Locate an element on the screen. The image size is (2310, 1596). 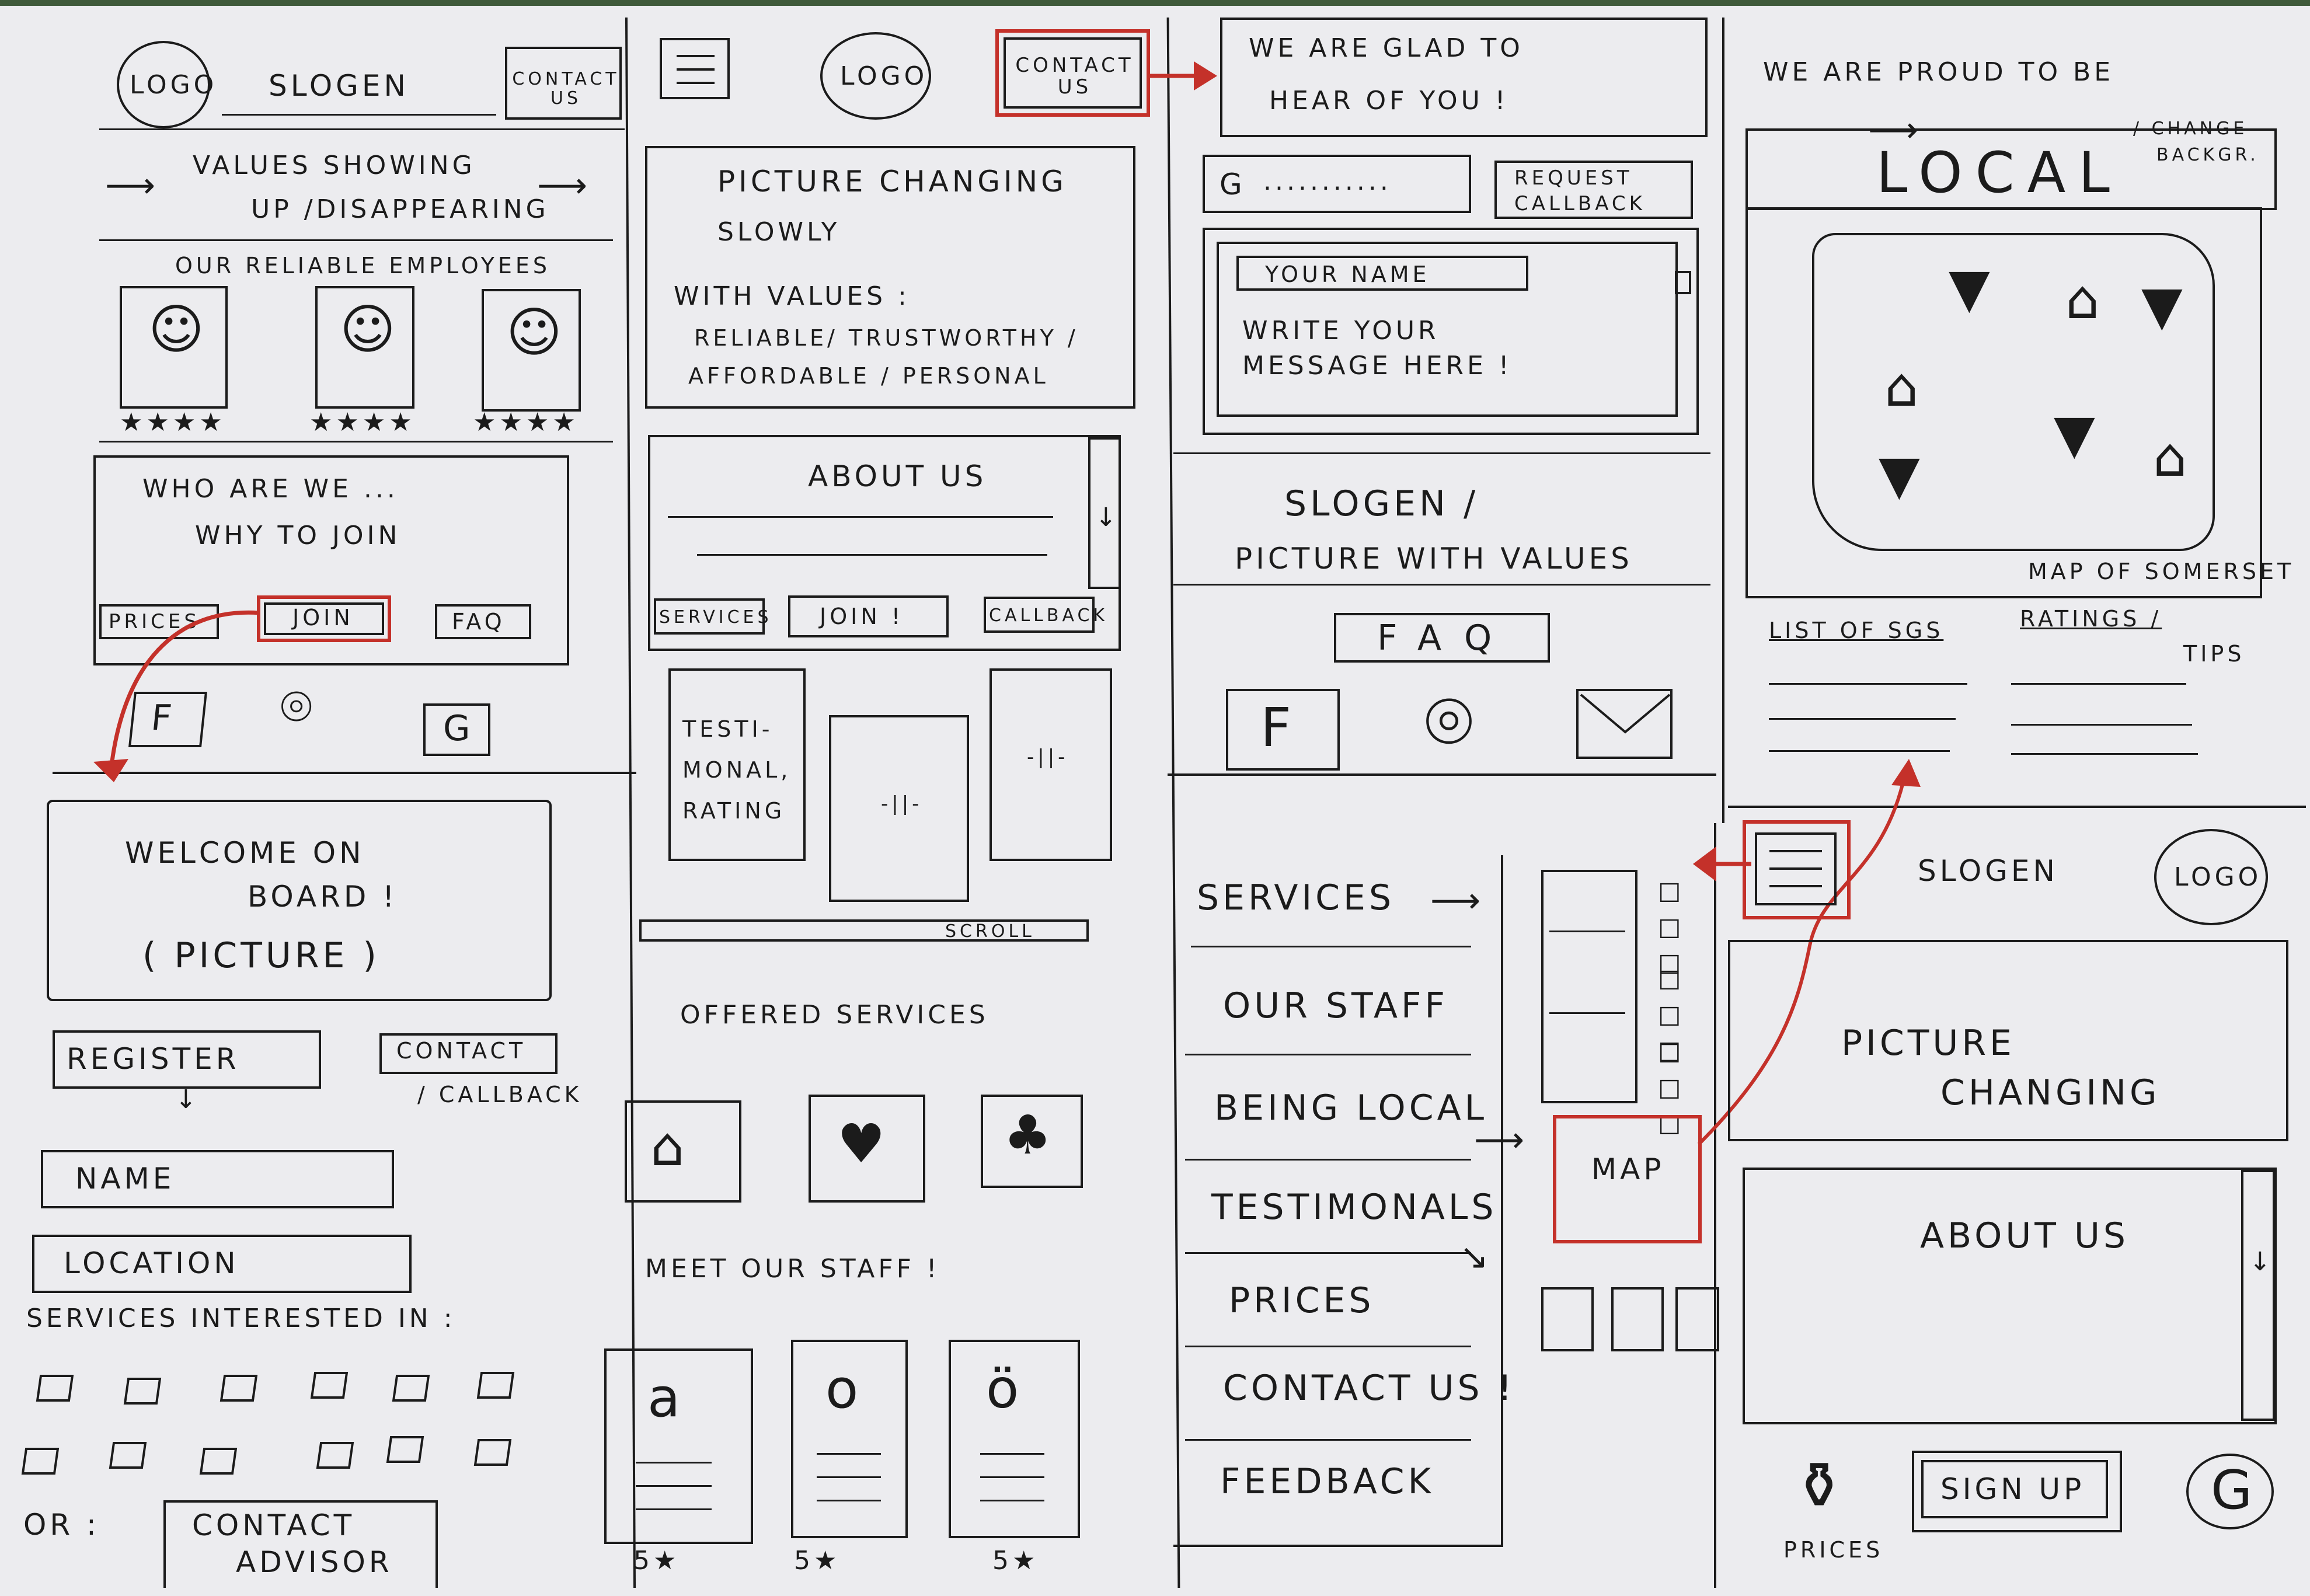
email-icon is located at coordinates (1625, 724).